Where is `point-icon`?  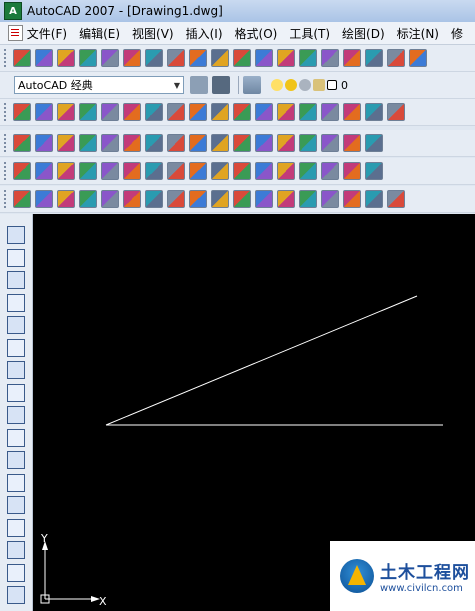 point-icon is located at coordinates (16, 527).